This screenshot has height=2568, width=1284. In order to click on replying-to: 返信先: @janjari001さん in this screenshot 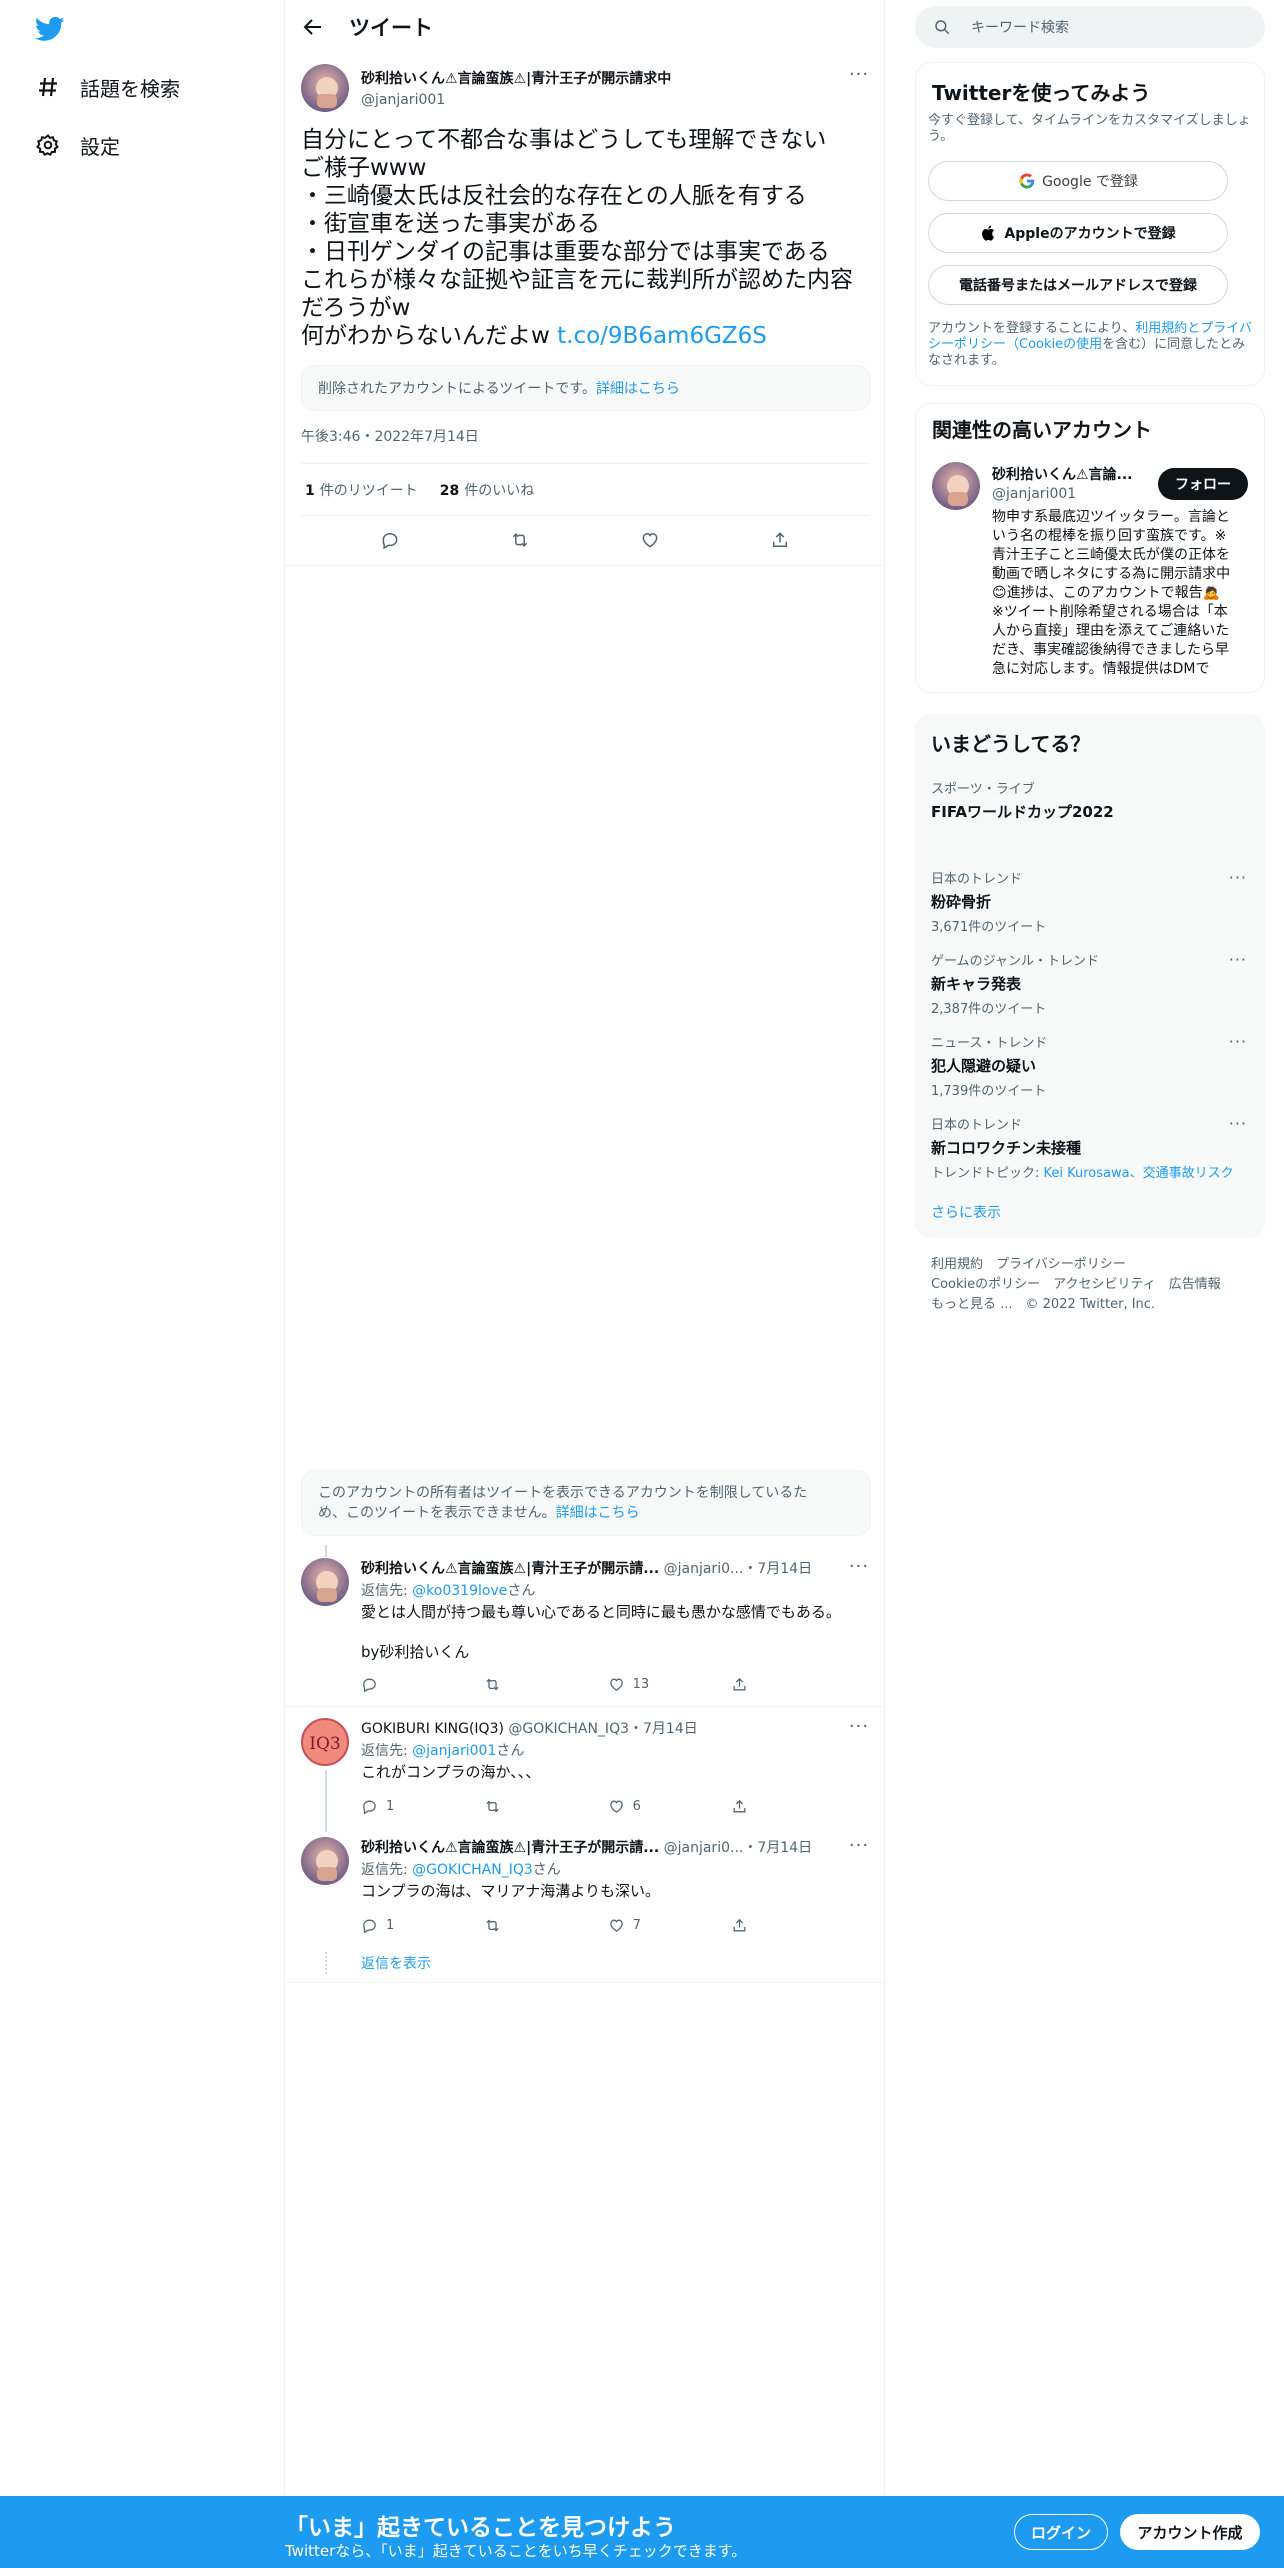, I will do `click(442, 1750)`.